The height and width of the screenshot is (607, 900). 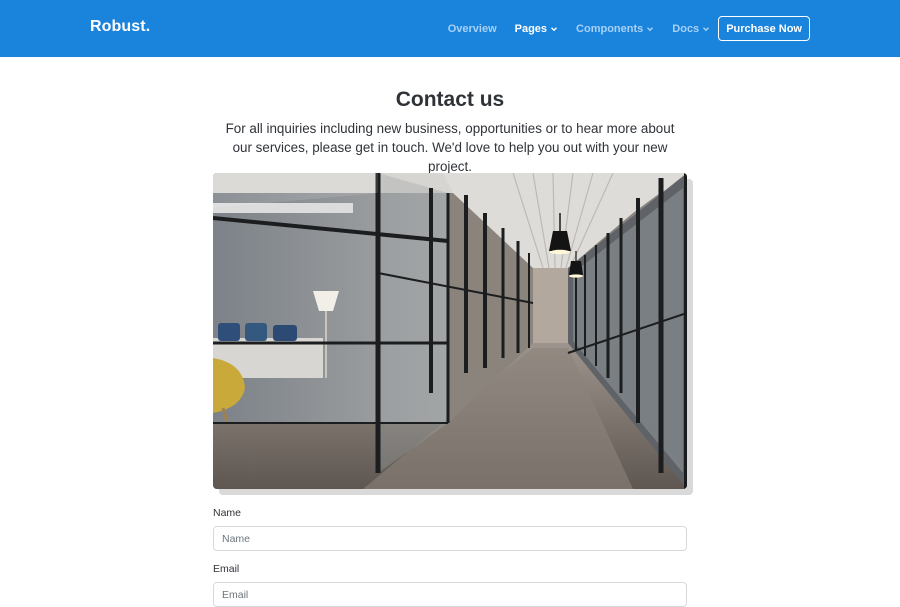 I want to click on nav-item-pages: Pages, so click(x=536, y=29).